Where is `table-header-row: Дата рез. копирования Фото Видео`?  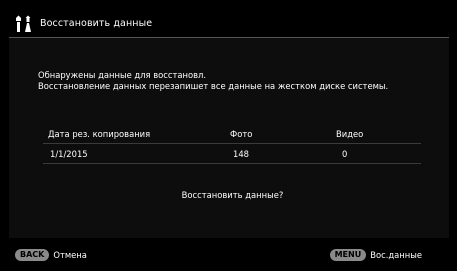
table-header-row: Дата рез. копирования Фото Видео is located at coordinates (232, 134).